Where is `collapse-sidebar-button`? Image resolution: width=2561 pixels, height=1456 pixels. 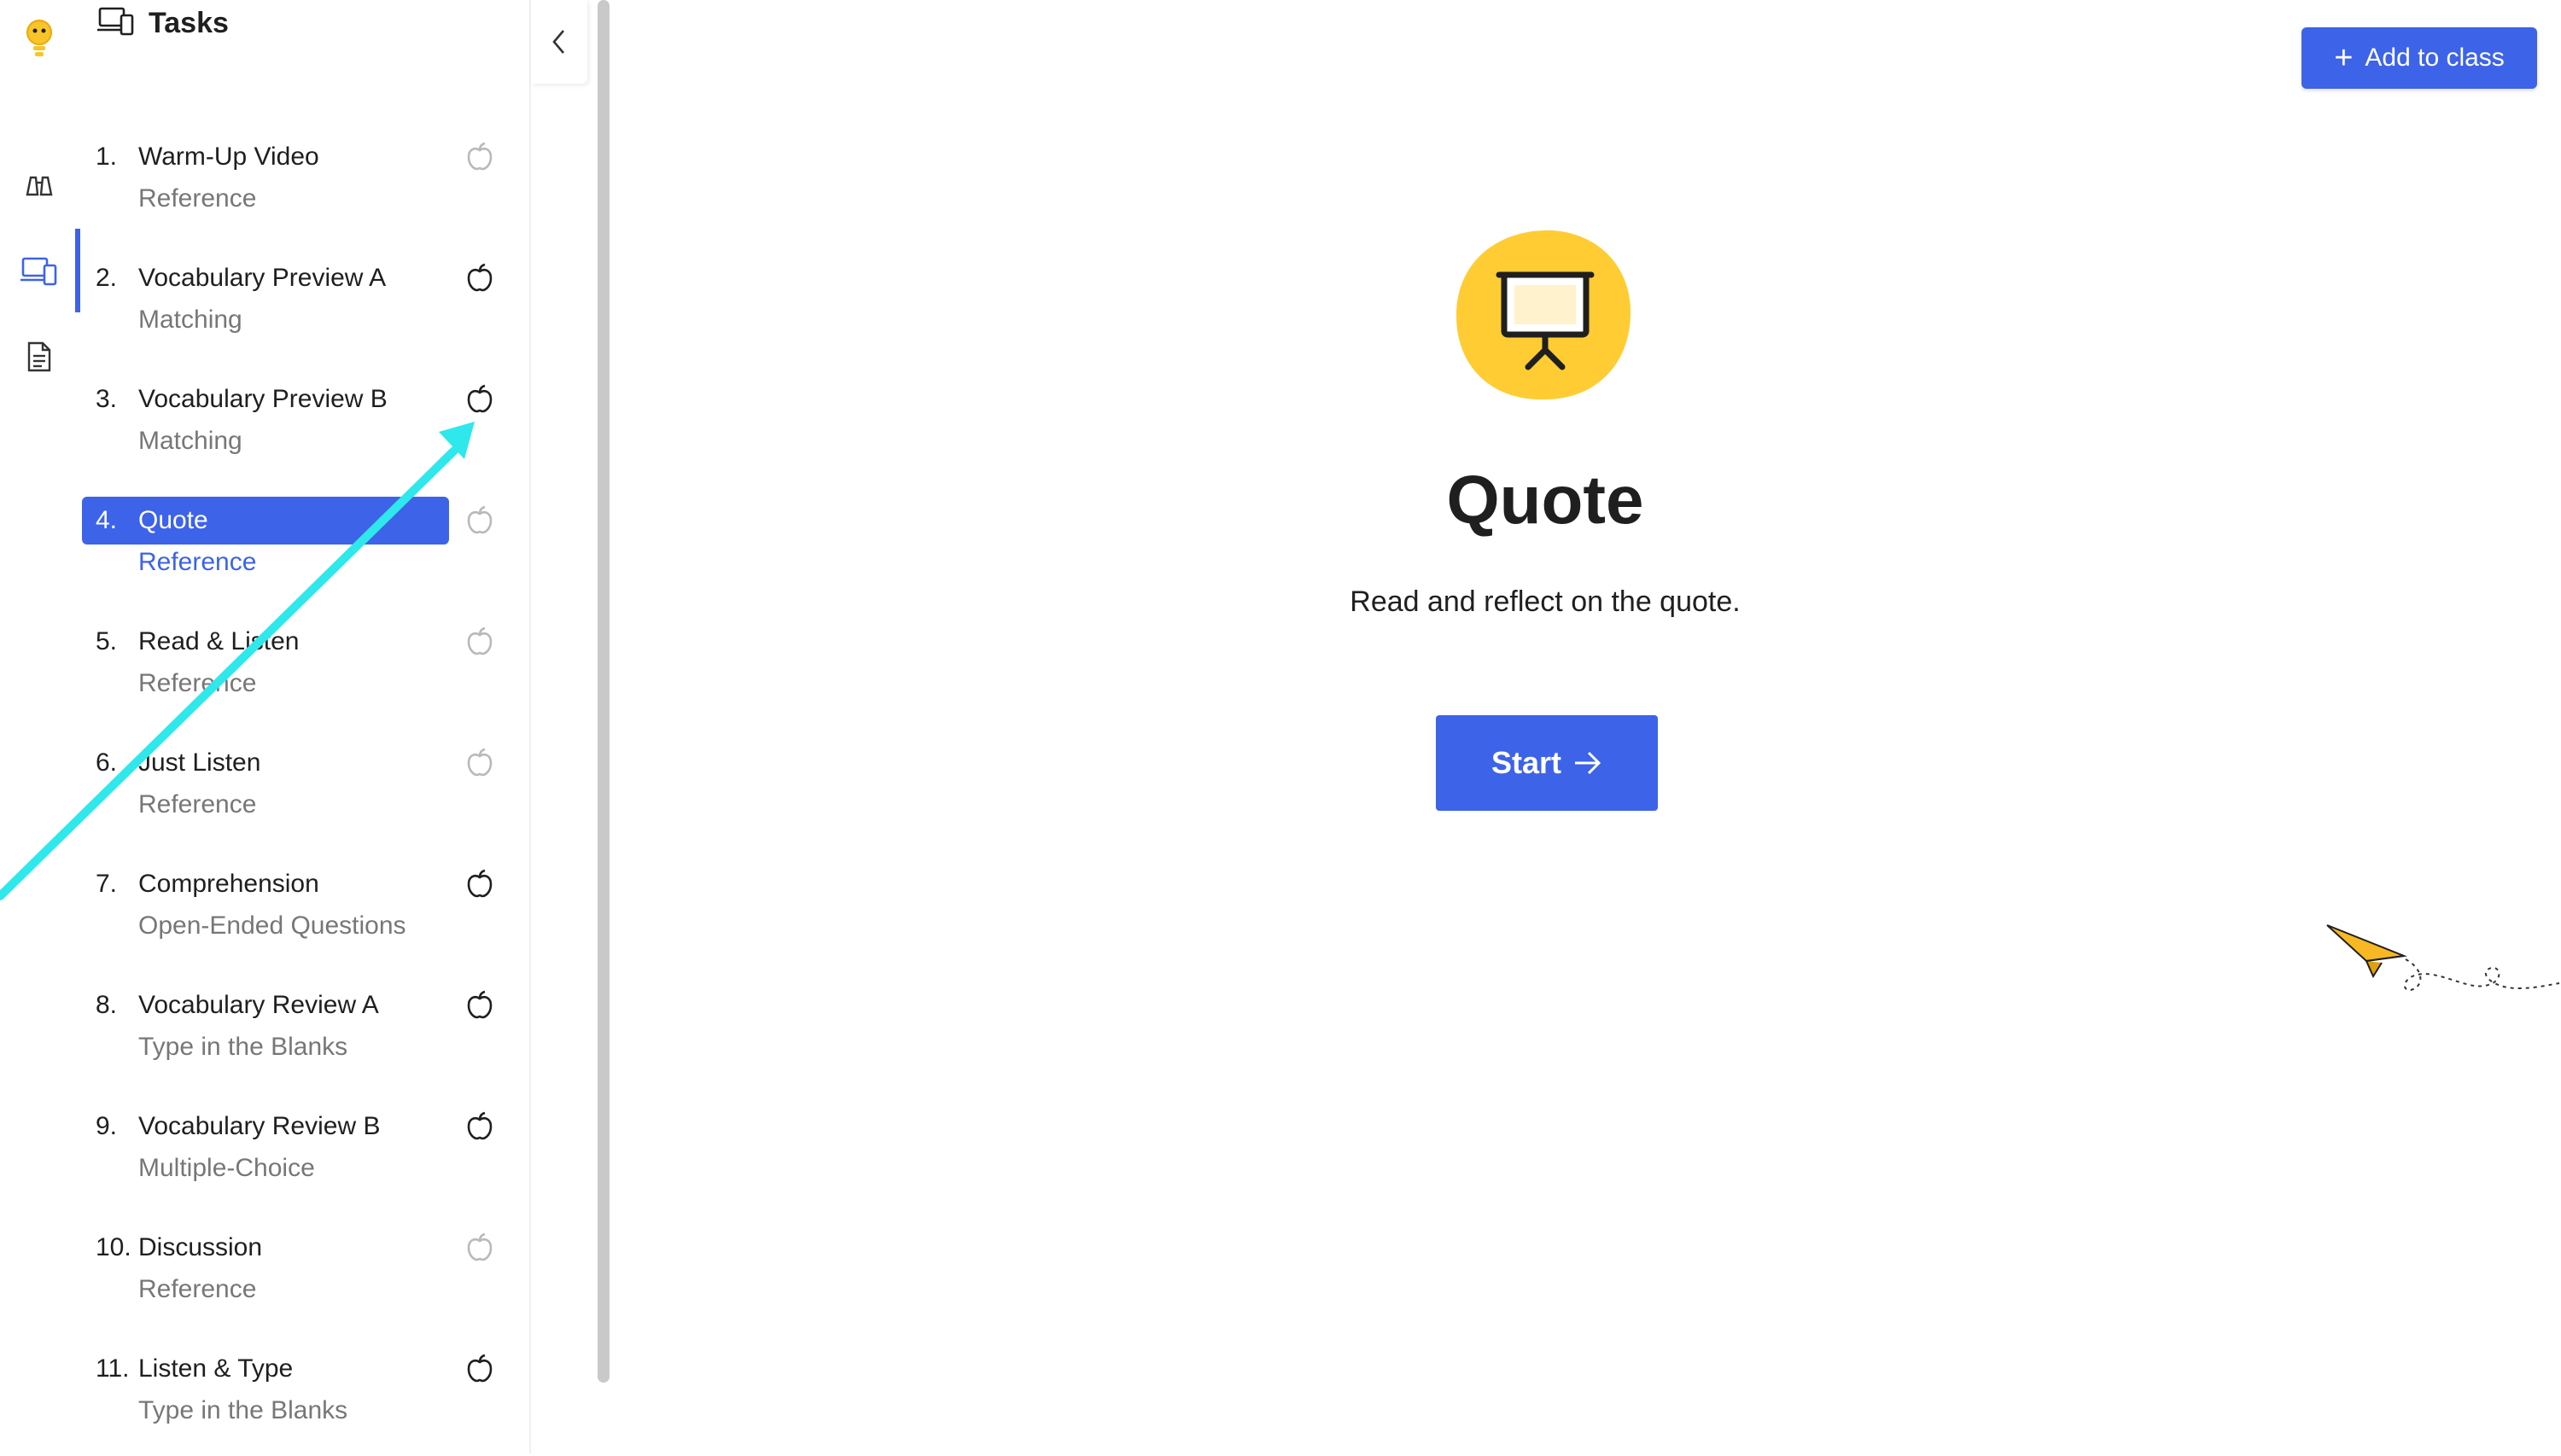 collapse-sidebar-button is located at coordinates (559, 42).